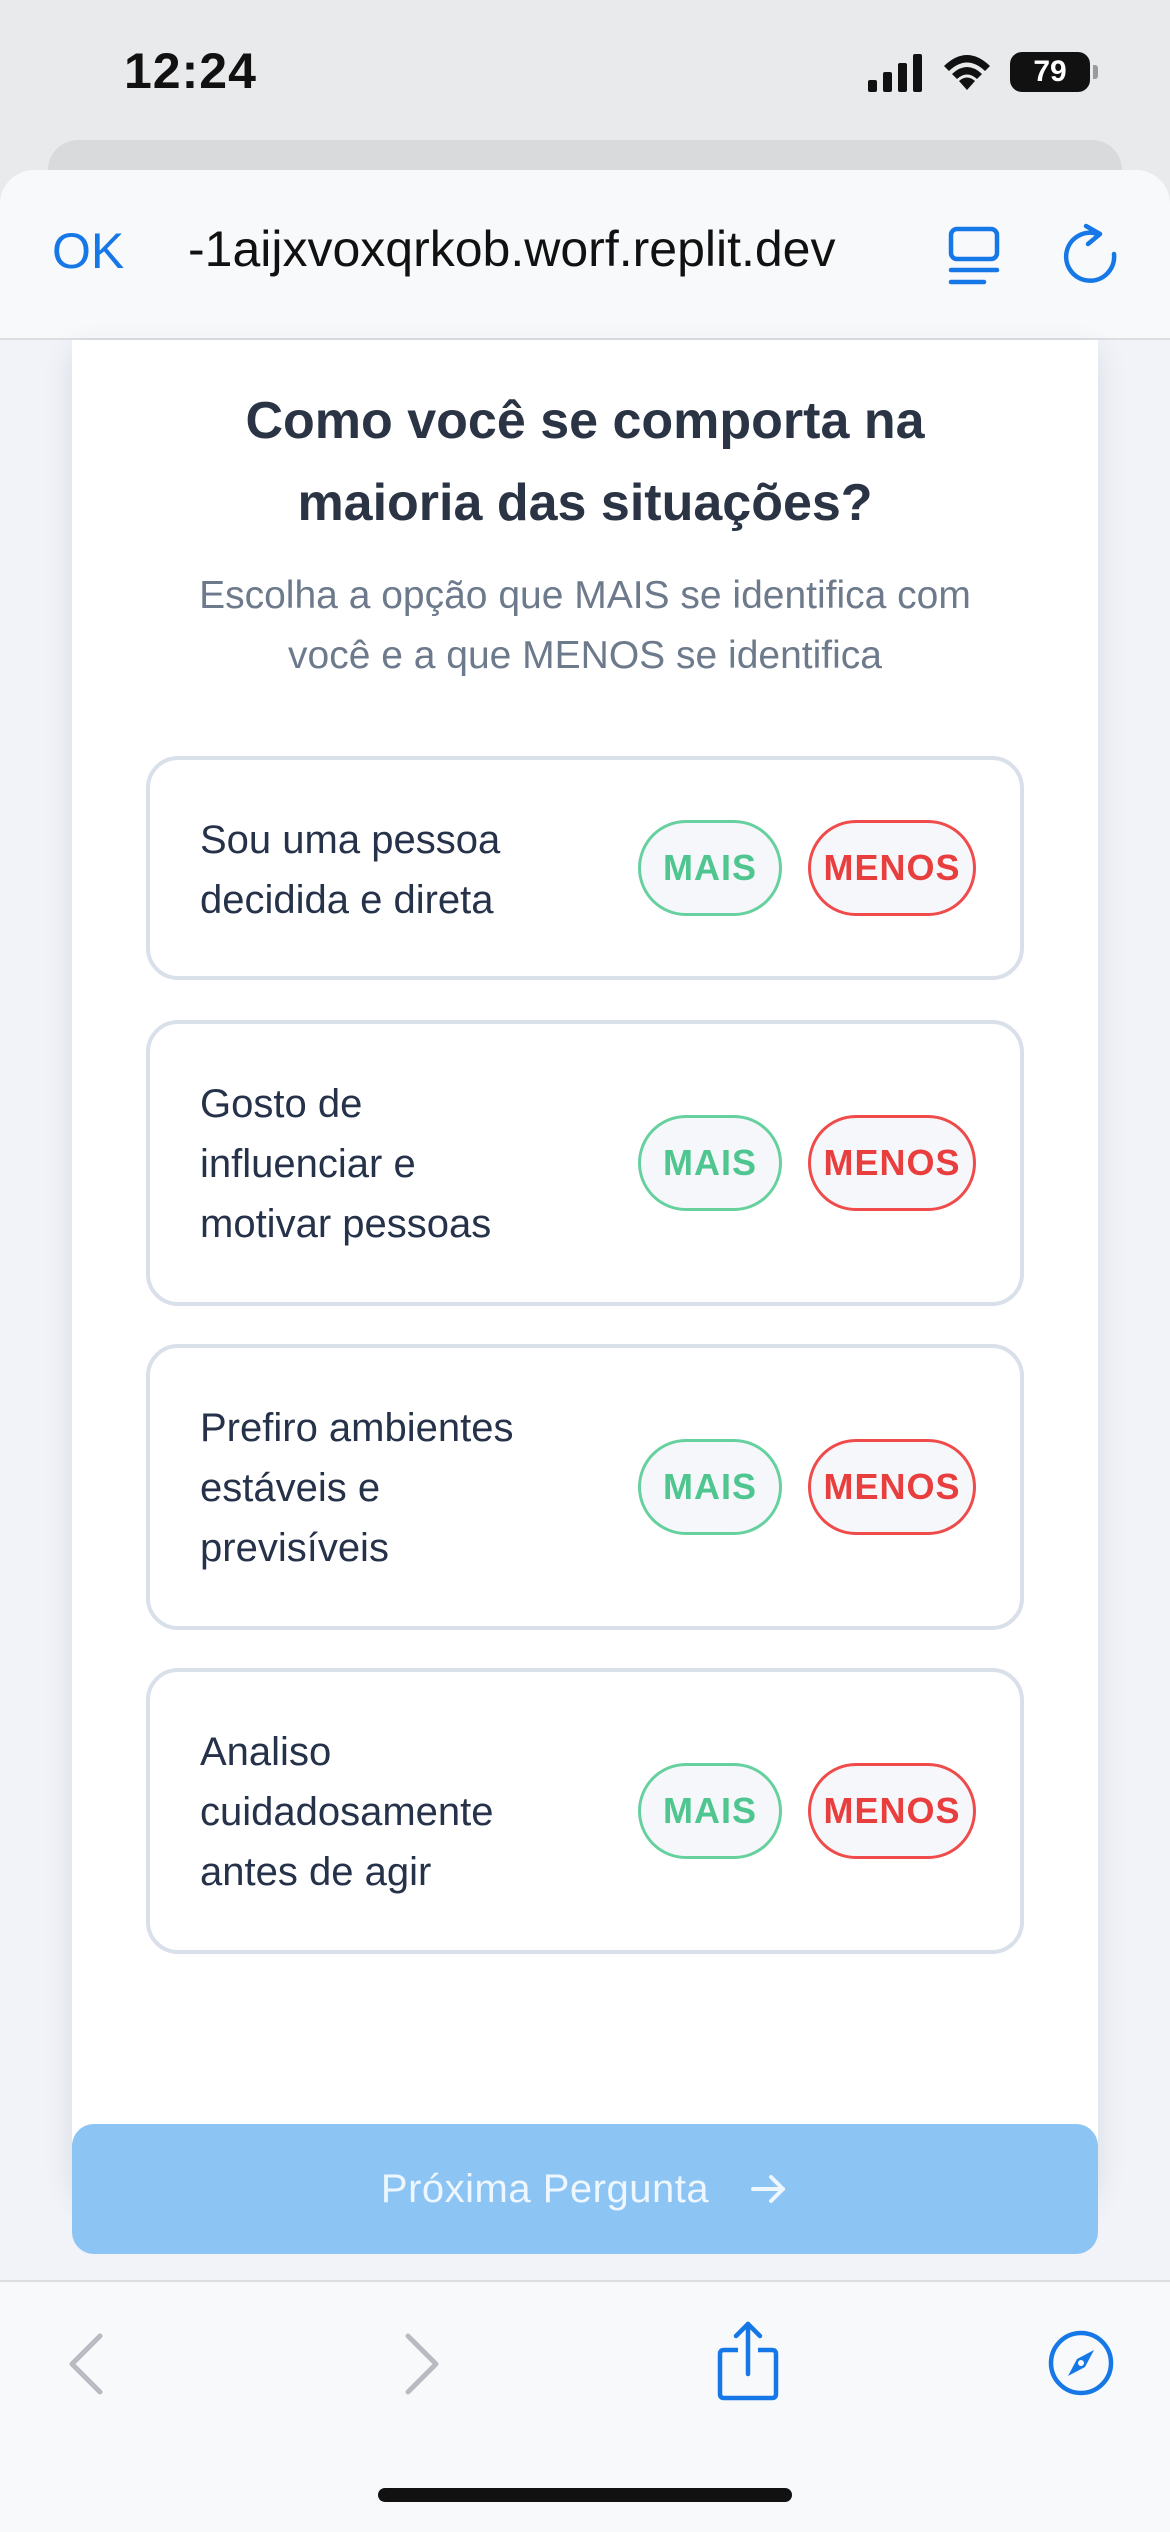 This screenshot has height=2532, width=1170. What do you see at coordinates (974, 256) in the screenshot?
I see `reader-icon` at bounding box center [974, 256].